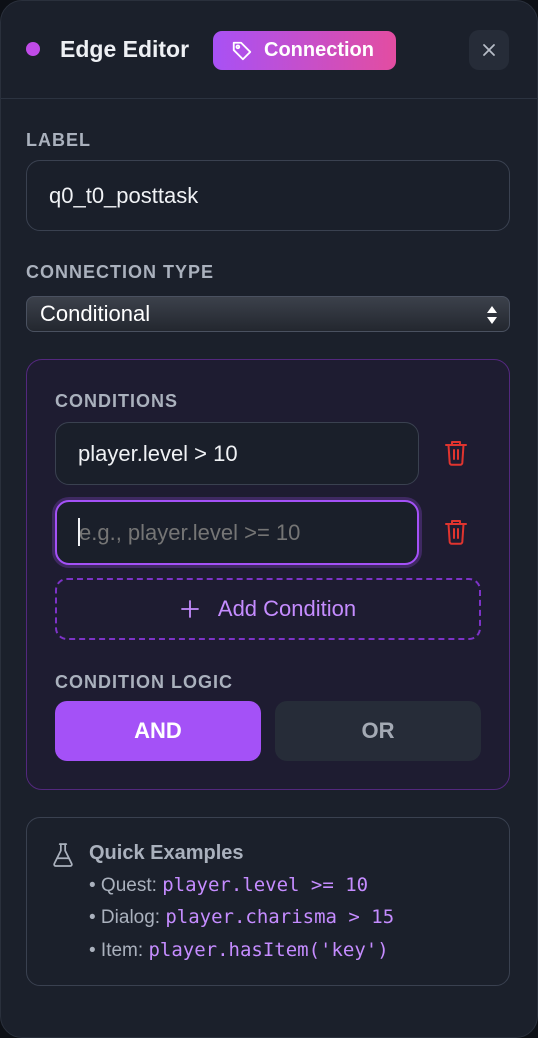  I want to click on example-prefix: • Item:, so click(119, 950).